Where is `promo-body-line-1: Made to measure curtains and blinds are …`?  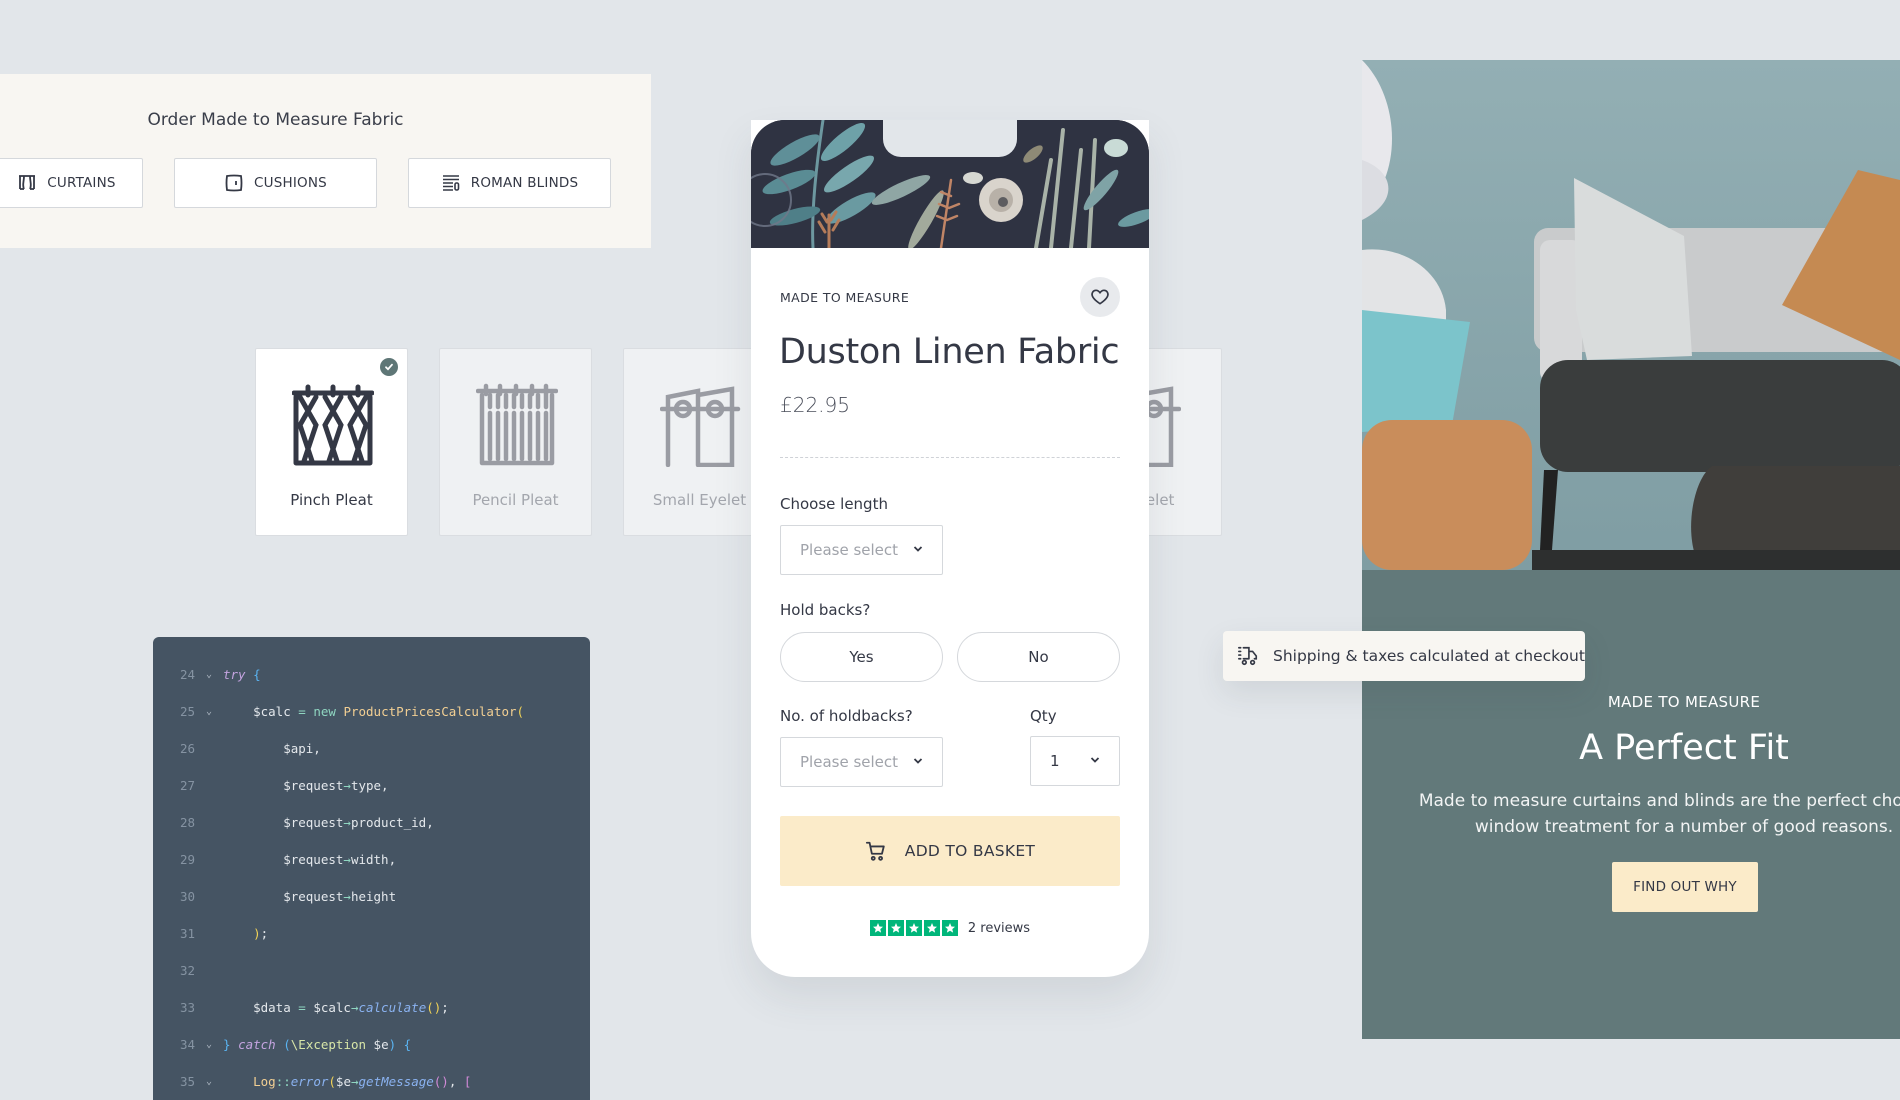
promo-body-line-1: Made to measure curtains and blinds are … is located at coordinates (1659, 801).